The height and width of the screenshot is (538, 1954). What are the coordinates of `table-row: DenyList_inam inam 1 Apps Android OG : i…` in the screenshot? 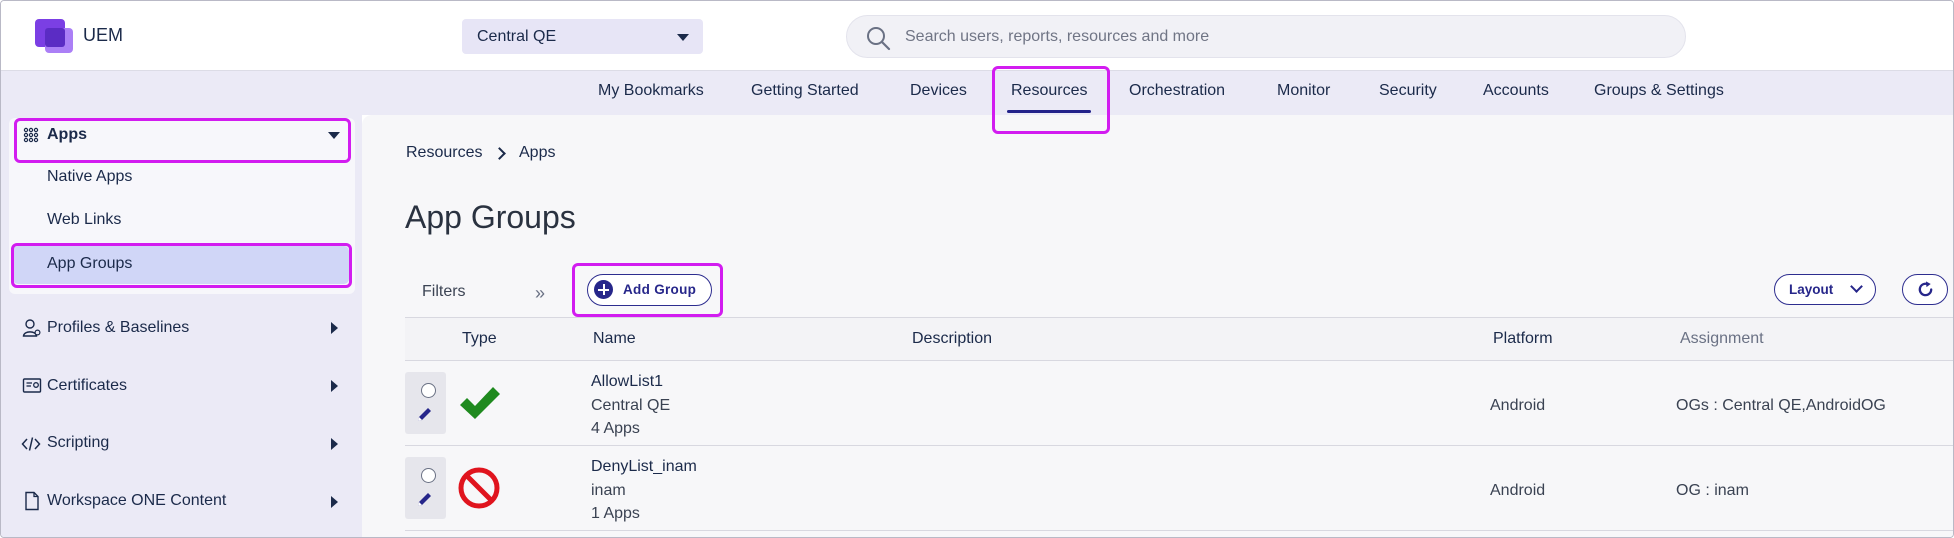 It's located at (1179, 488).